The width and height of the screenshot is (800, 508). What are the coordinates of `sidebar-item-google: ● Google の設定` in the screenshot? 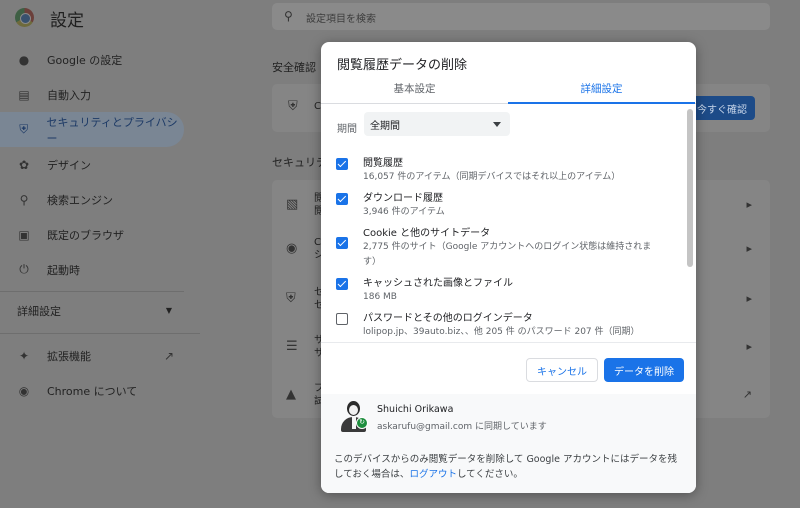 It's located at (100, 59).